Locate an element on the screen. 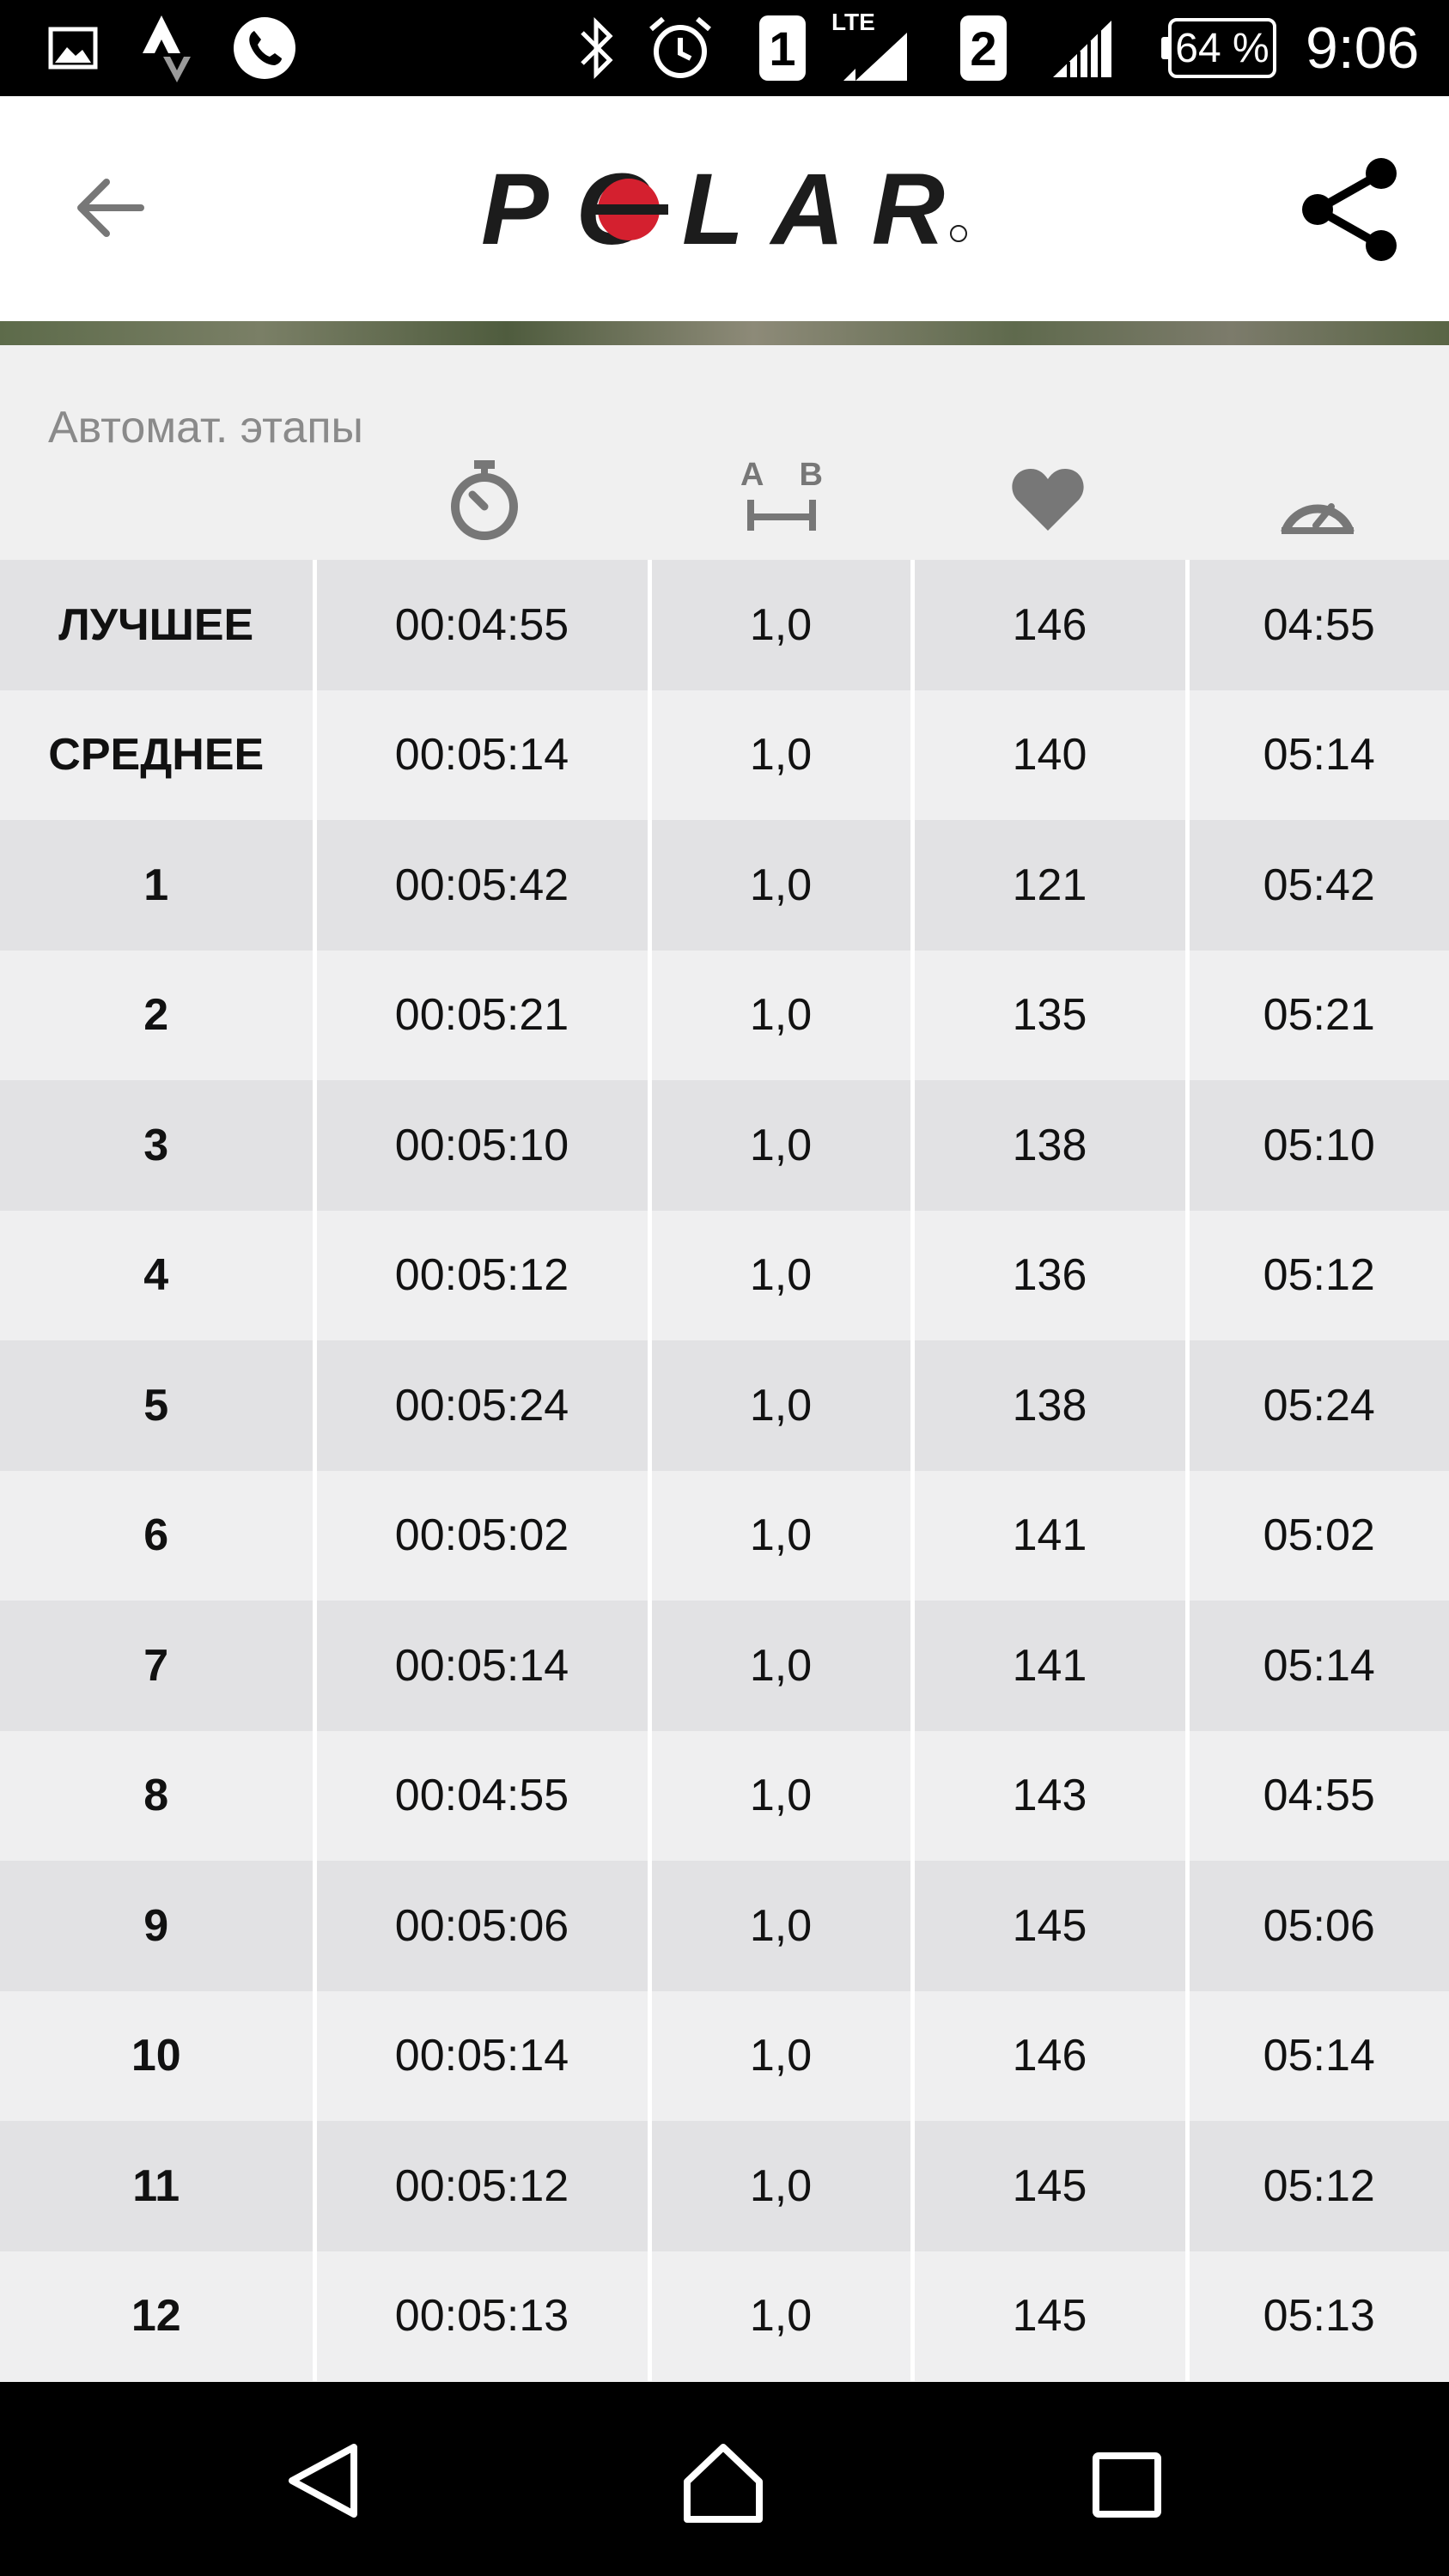  distance-ab-icon: A B is located at coordinates (781, 496).